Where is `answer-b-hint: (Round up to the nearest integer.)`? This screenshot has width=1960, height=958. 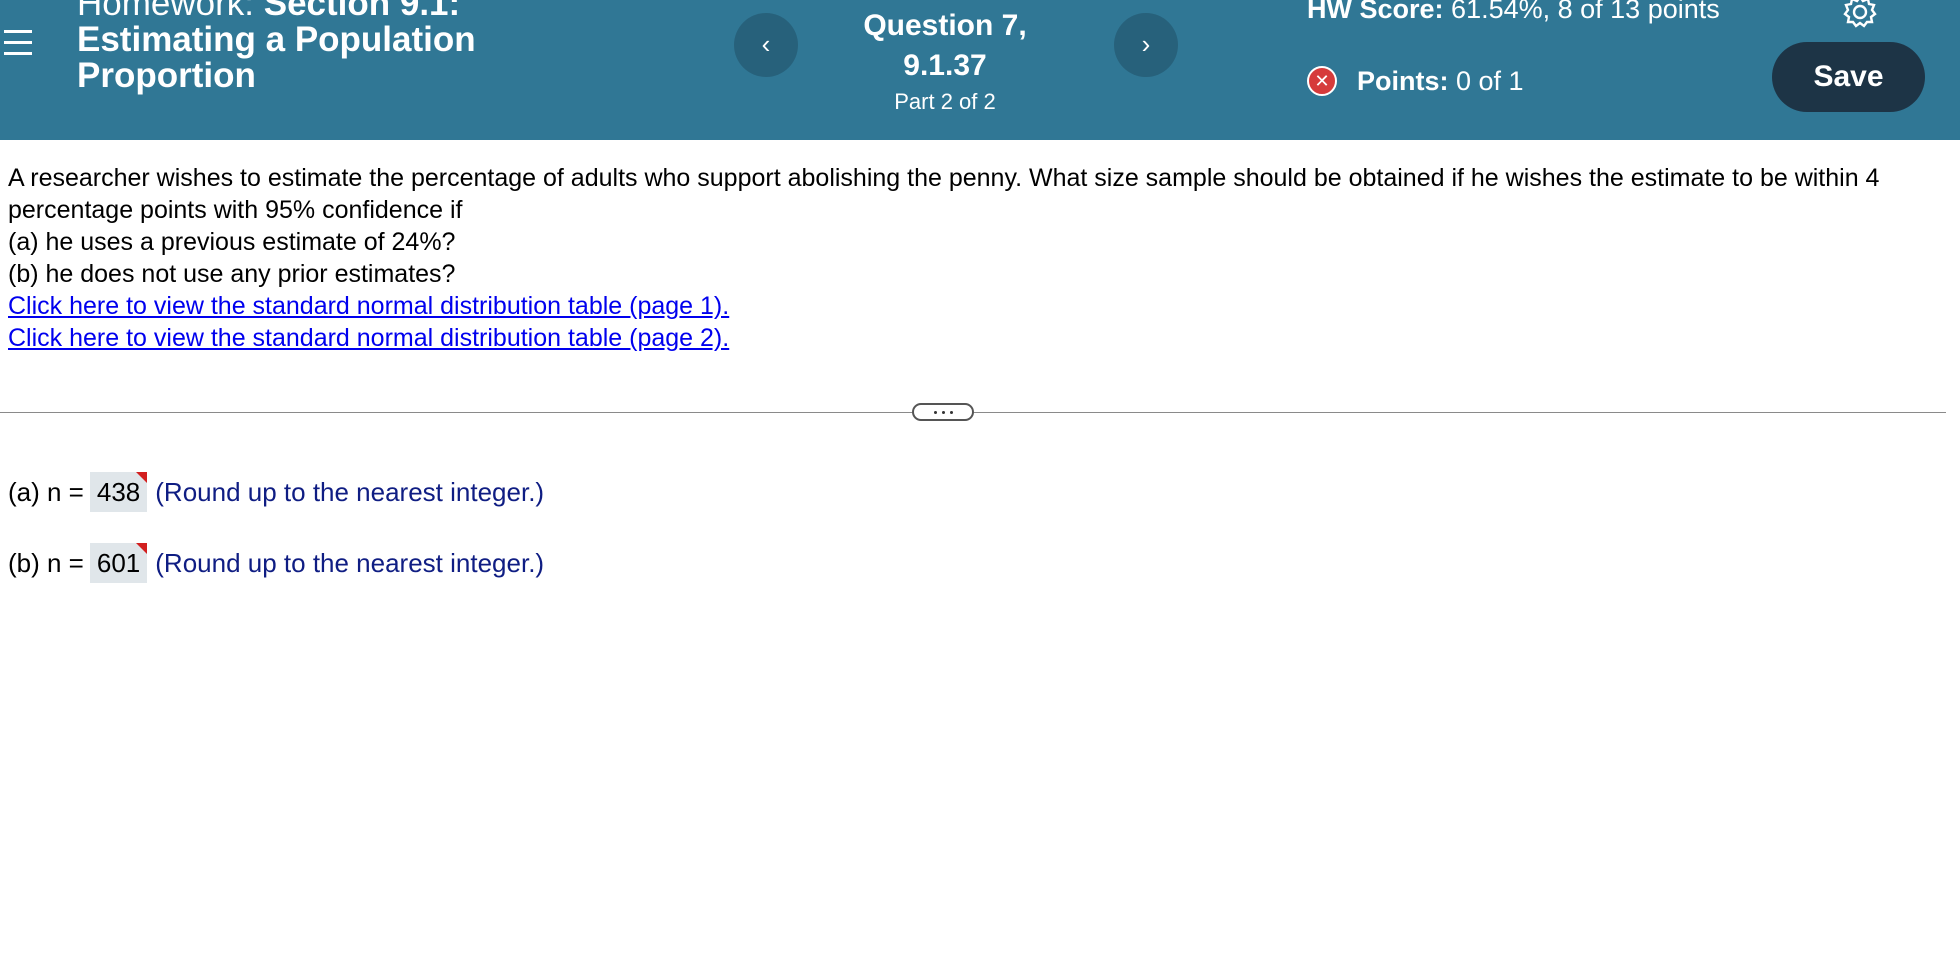 answer-b-hint: (Round up to the nearest integer.) is located at coordinates (350, 563).